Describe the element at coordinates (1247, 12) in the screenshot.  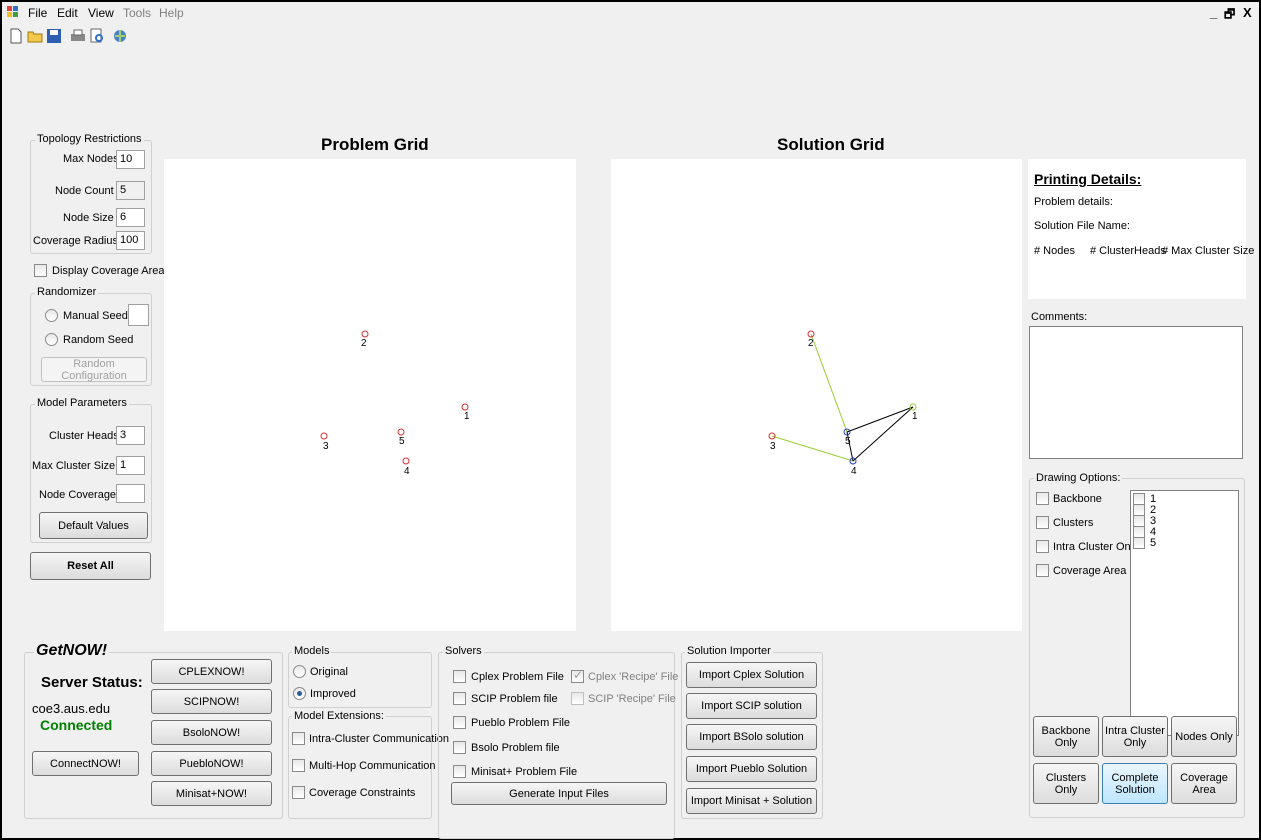
I see `close-button: X` at that location.